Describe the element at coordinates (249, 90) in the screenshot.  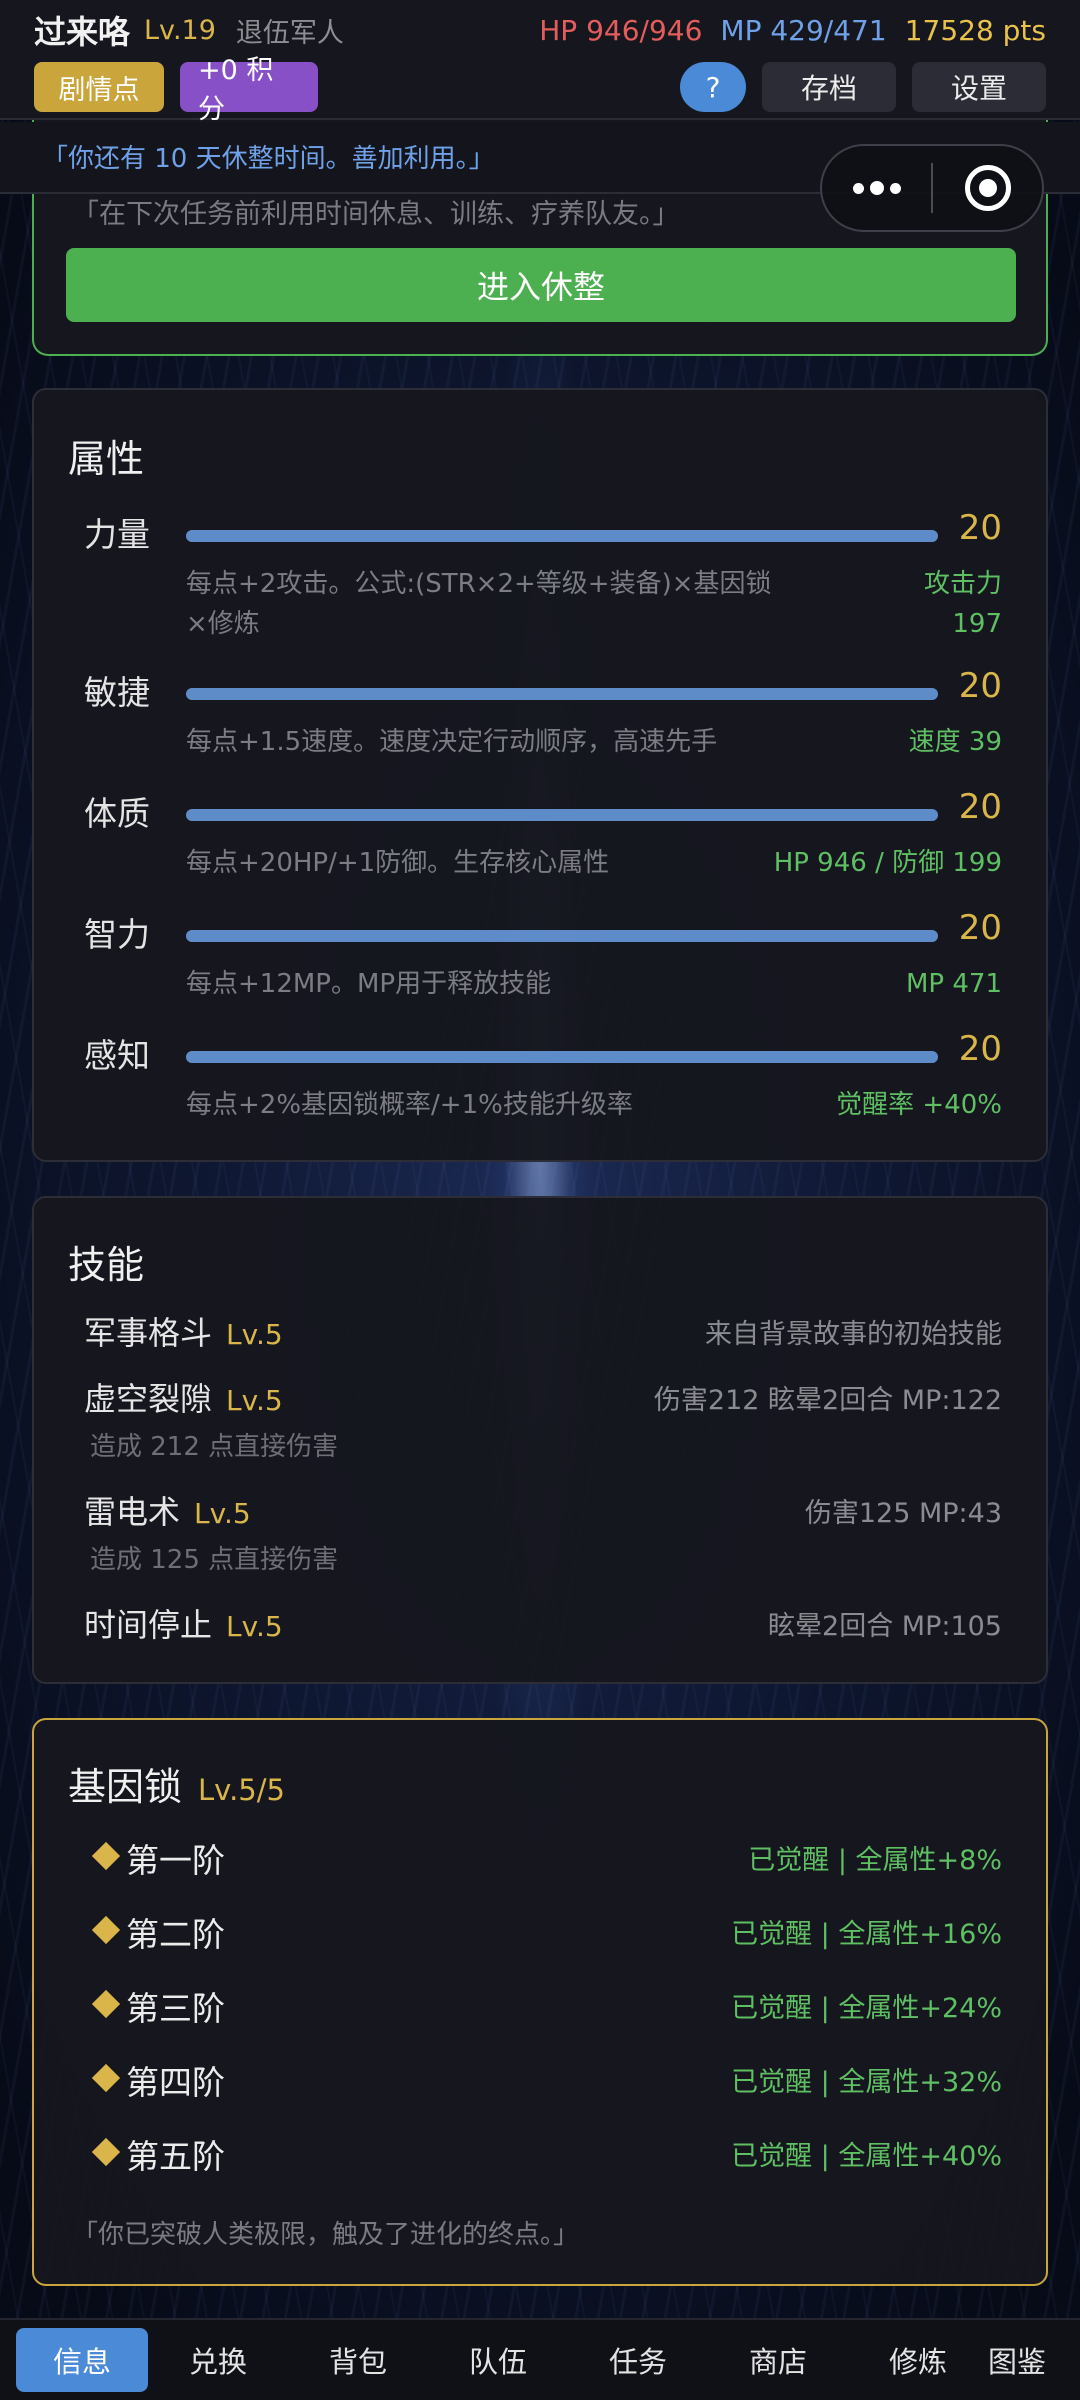
I see `score-button: +0 积分` at that location.